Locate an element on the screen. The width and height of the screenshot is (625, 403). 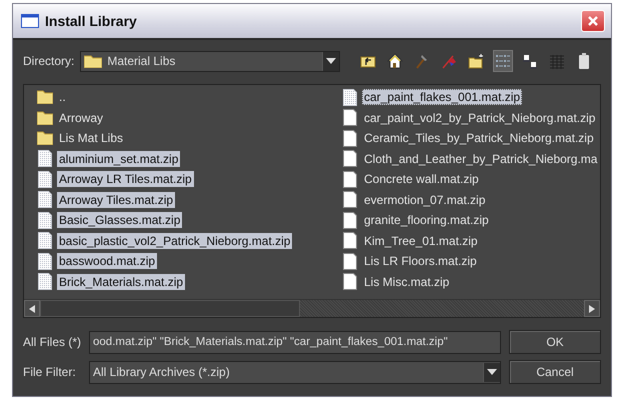
folder-item: .. is located at coordinates (62, 97).